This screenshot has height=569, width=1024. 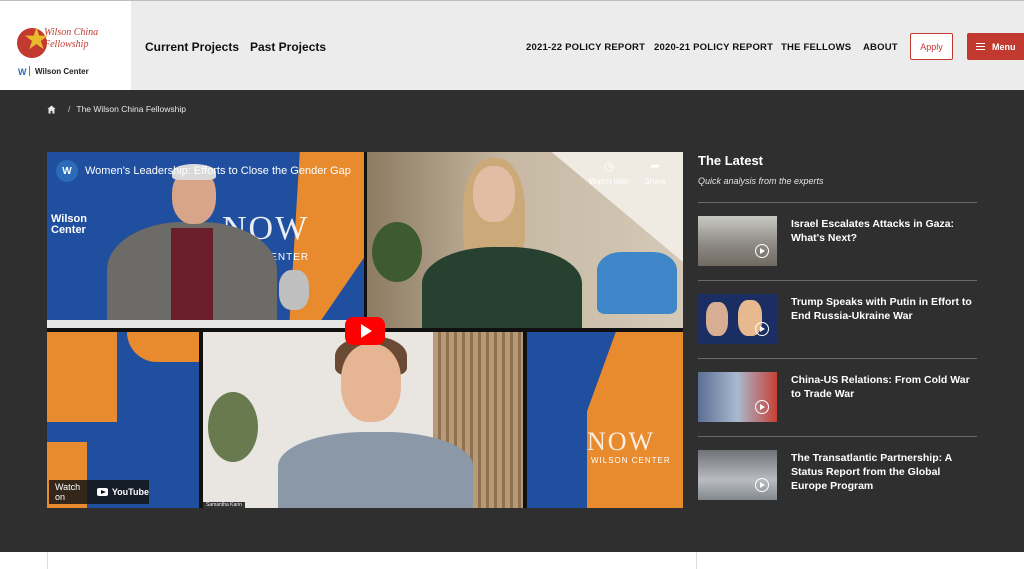 What do you see at coordinates (1004, 46) in the screenshot?
I see `menu-label: Menu` at bounding box center [1004, 46].